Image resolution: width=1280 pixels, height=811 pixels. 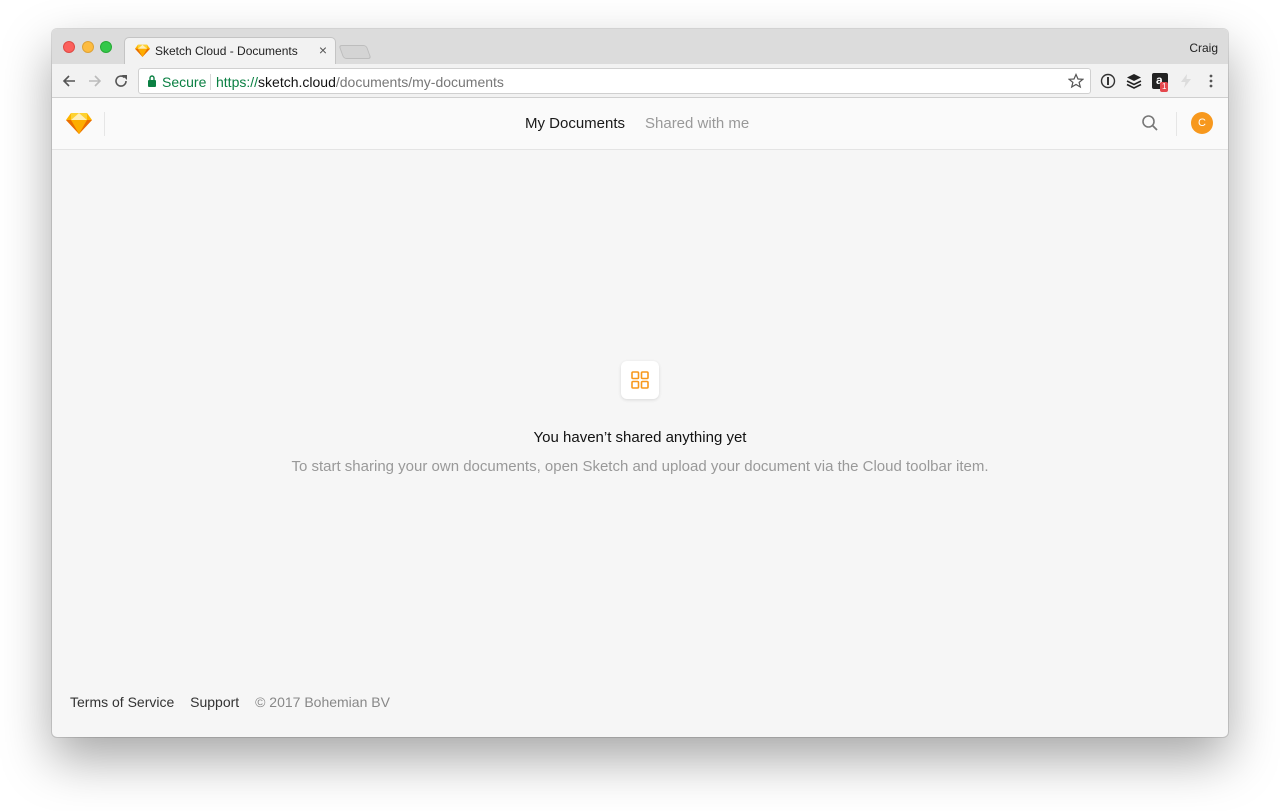 What do you see at coordinates (1211, 81) in the screenshot?
I see `kebab-menu-icon` at bounding box center [1211, 81].